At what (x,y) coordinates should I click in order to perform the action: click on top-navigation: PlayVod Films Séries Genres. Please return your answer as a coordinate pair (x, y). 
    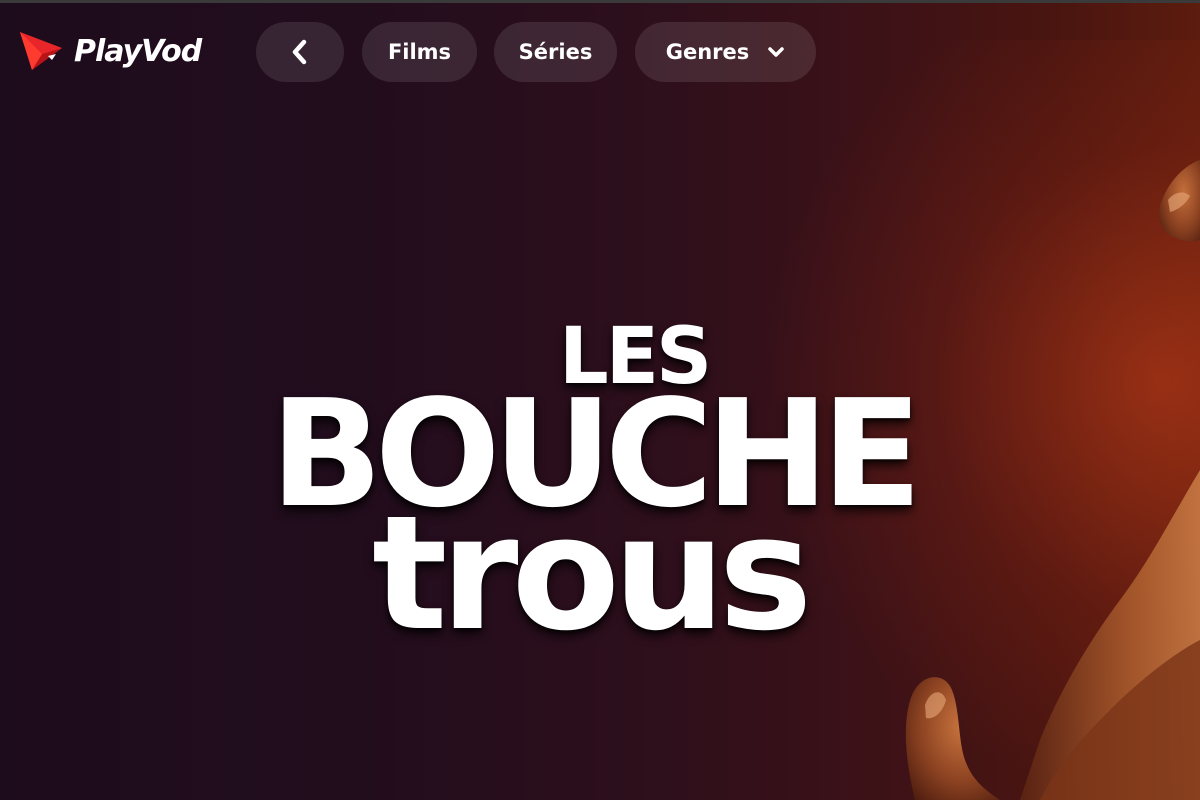
    Looking at the image, I should click on (600, 50).